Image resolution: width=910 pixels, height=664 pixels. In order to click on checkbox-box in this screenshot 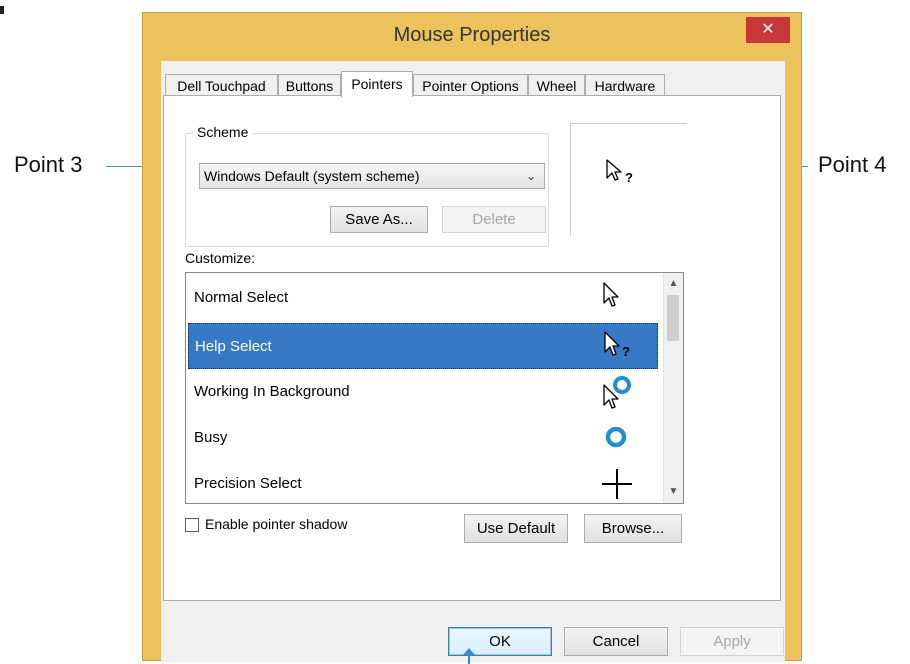, I will do `click(192, 525)`.